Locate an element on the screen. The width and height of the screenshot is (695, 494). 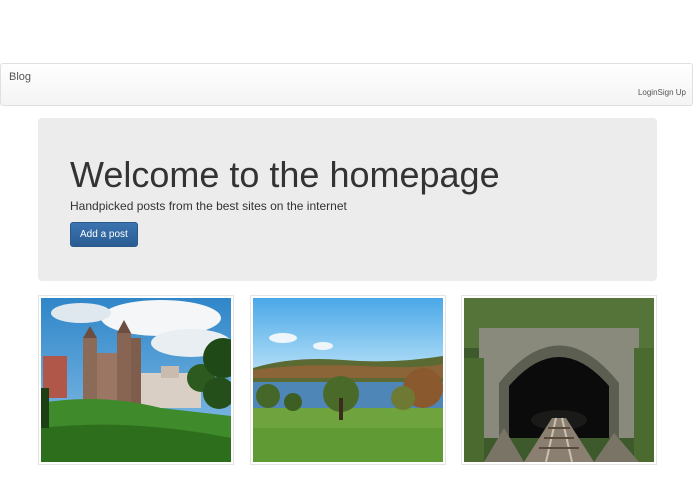
page-title: Welcome to the homepage is located at coordinates (285, 174).